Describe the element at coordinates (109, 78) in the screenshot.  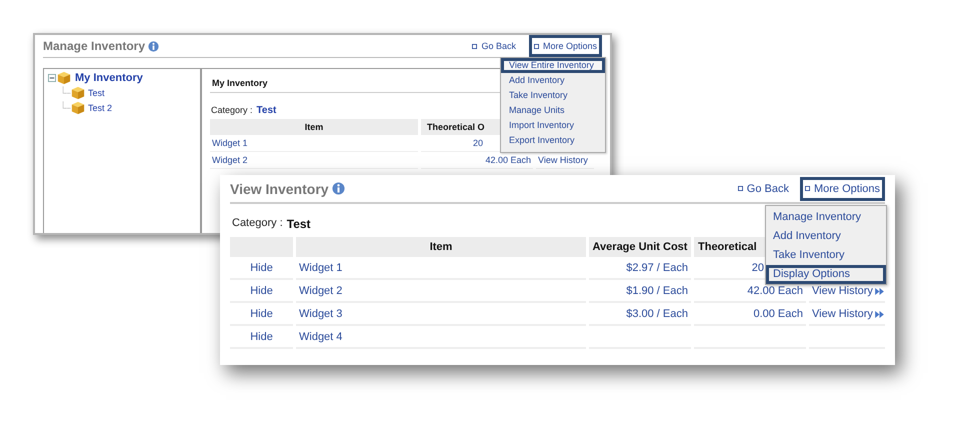
I see `tree-item: My Inventory` at that location.